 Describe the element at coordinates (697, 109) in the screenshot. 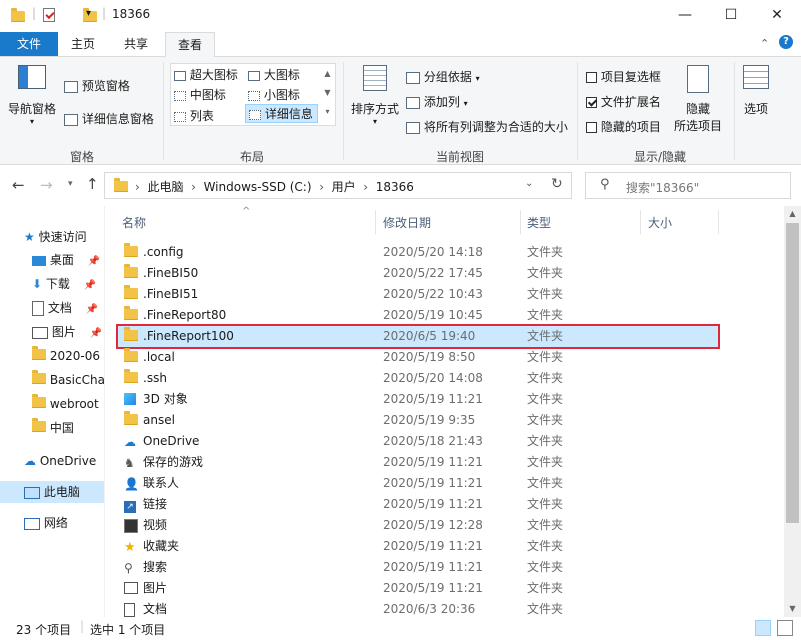

I see `hide-selected-label: 隐藏` at that location.